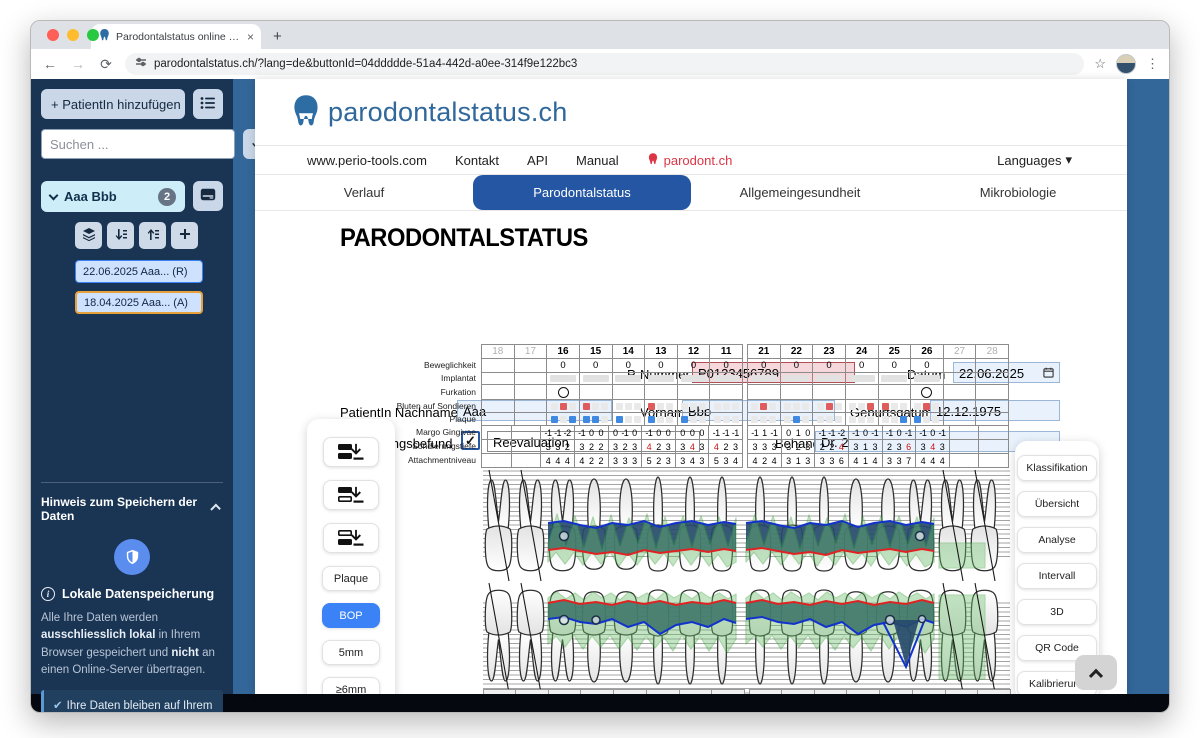 The image size is (1200, 738). I want to click on tooth-number: 12, so click(694, 352).